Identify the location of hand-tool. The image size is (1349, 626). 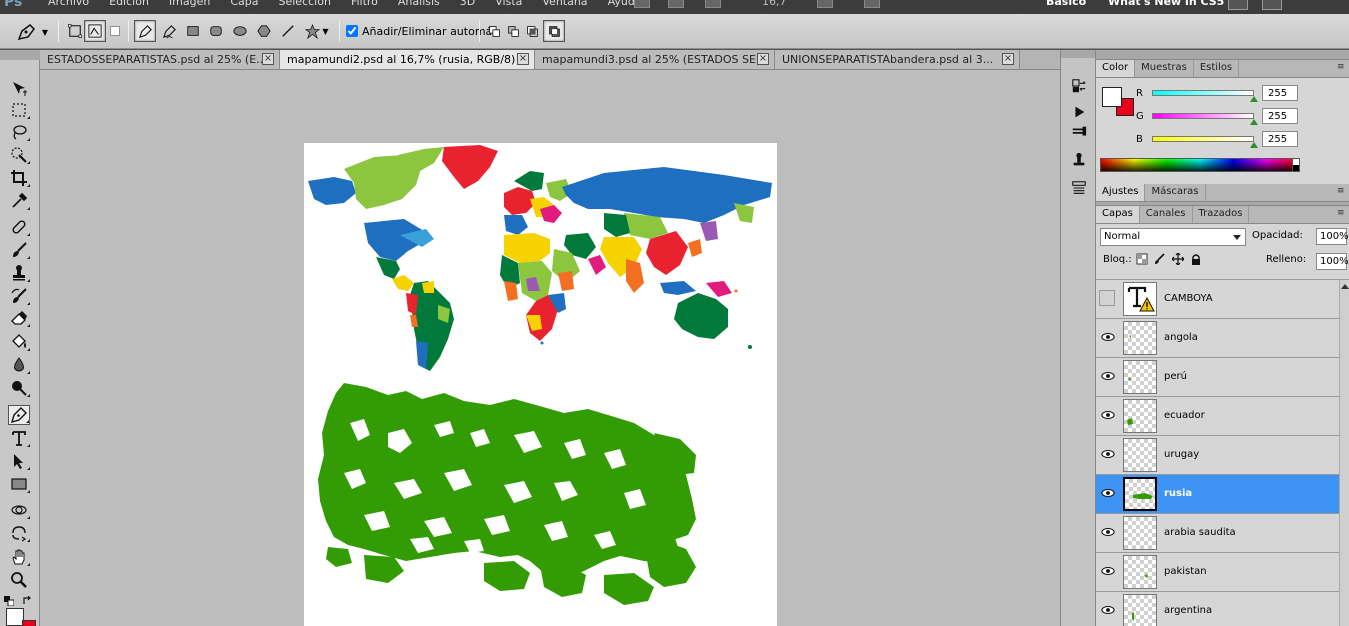
(19, 557).